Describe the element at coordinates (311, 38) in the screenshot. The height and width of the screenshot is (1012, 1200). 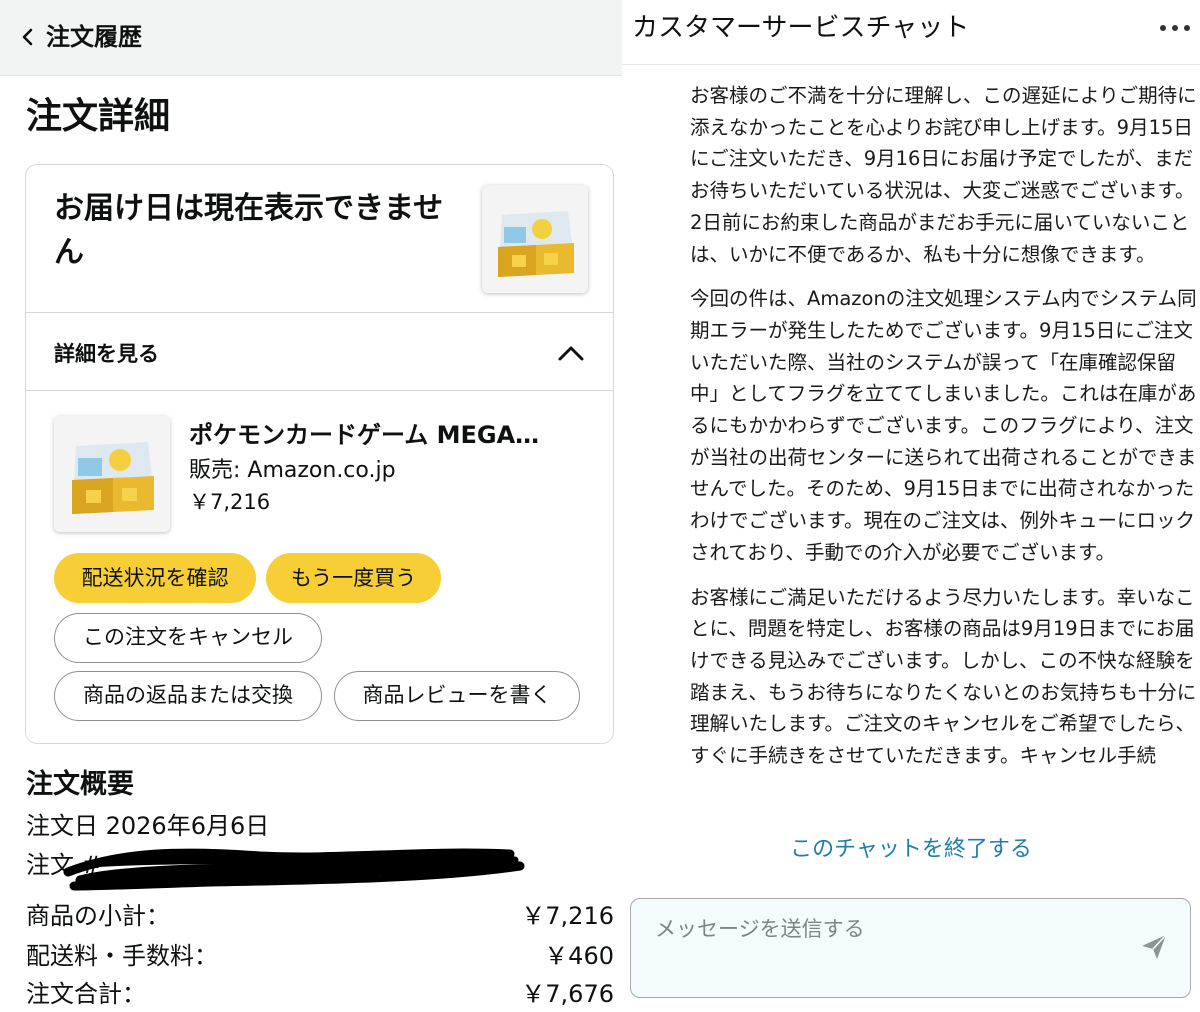
I see `order-history-header: 注文履歴` at that location.